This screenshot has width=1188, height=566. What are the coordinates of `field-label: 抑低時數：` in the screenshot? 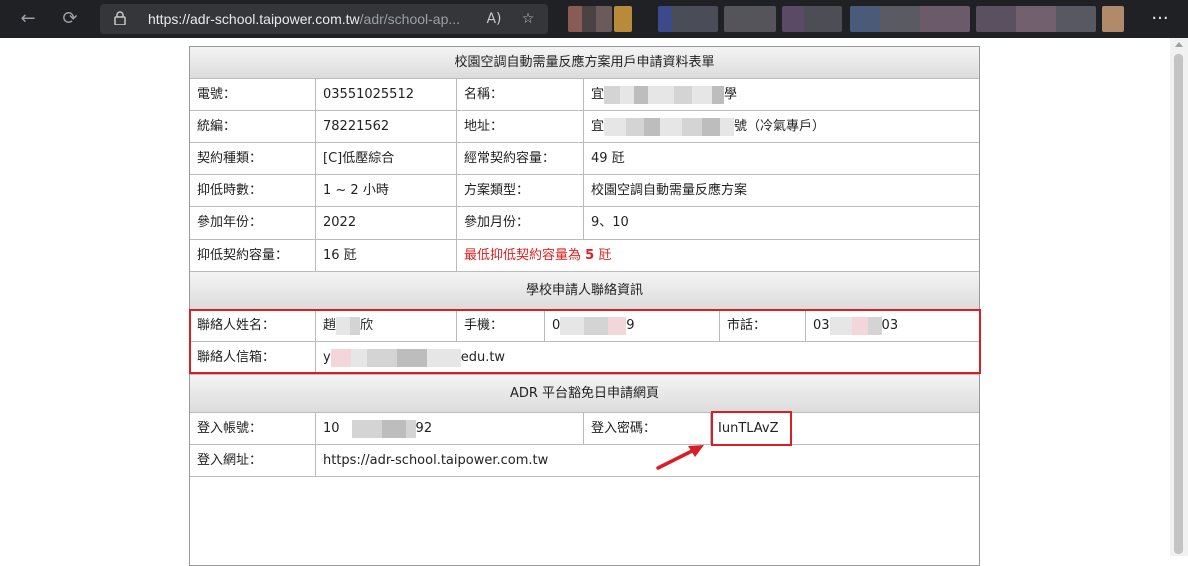 It's located at (253, 190).